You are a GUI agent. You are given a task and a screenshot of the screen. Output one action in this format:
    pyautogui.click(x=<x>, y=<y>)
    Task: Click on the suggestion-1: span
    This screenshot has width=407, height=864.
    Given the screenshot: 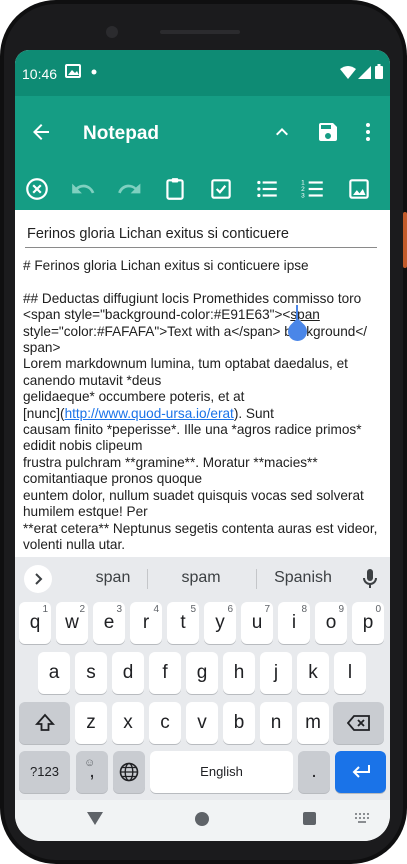 What is the action you would take?
    pyautogui.click(x=113, y=578)
    